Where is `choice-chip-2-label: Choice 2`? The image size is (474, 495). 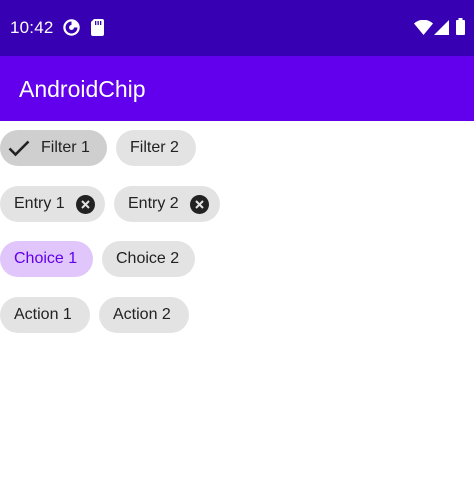
choice-chip-2-label: Choice 2 is located at coordinates (148, 258).